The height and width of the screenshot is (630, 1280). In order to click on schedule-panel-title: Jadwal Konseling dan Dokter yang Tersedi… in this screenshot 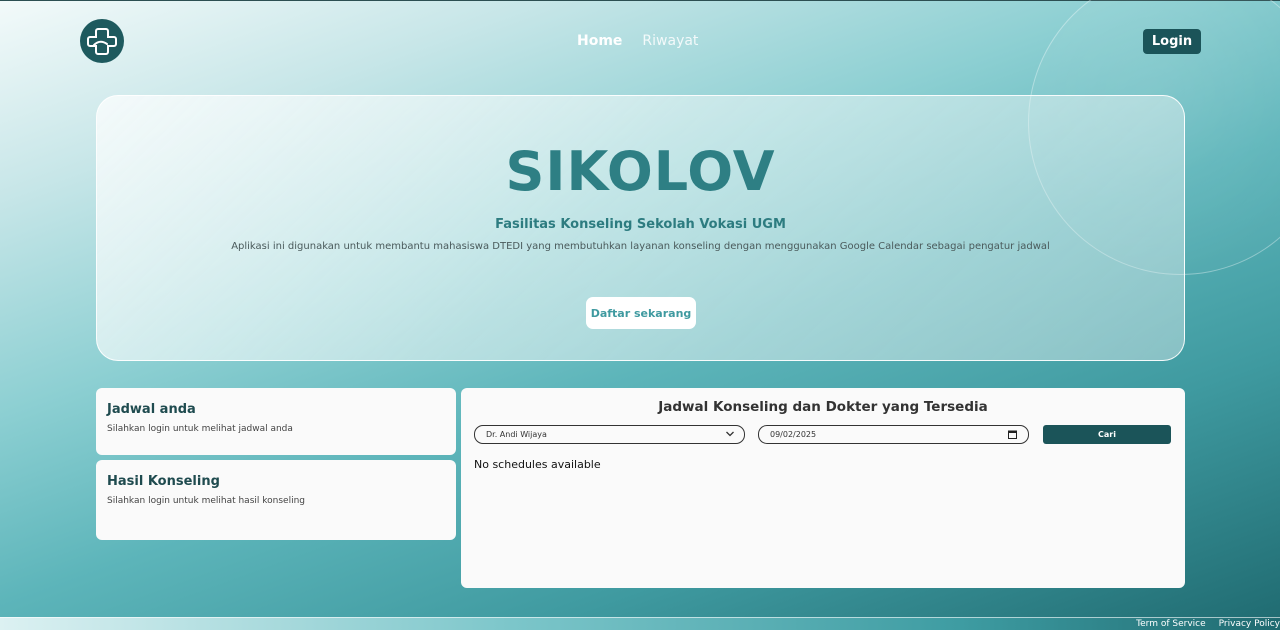, I will do `click(823, 407)`.